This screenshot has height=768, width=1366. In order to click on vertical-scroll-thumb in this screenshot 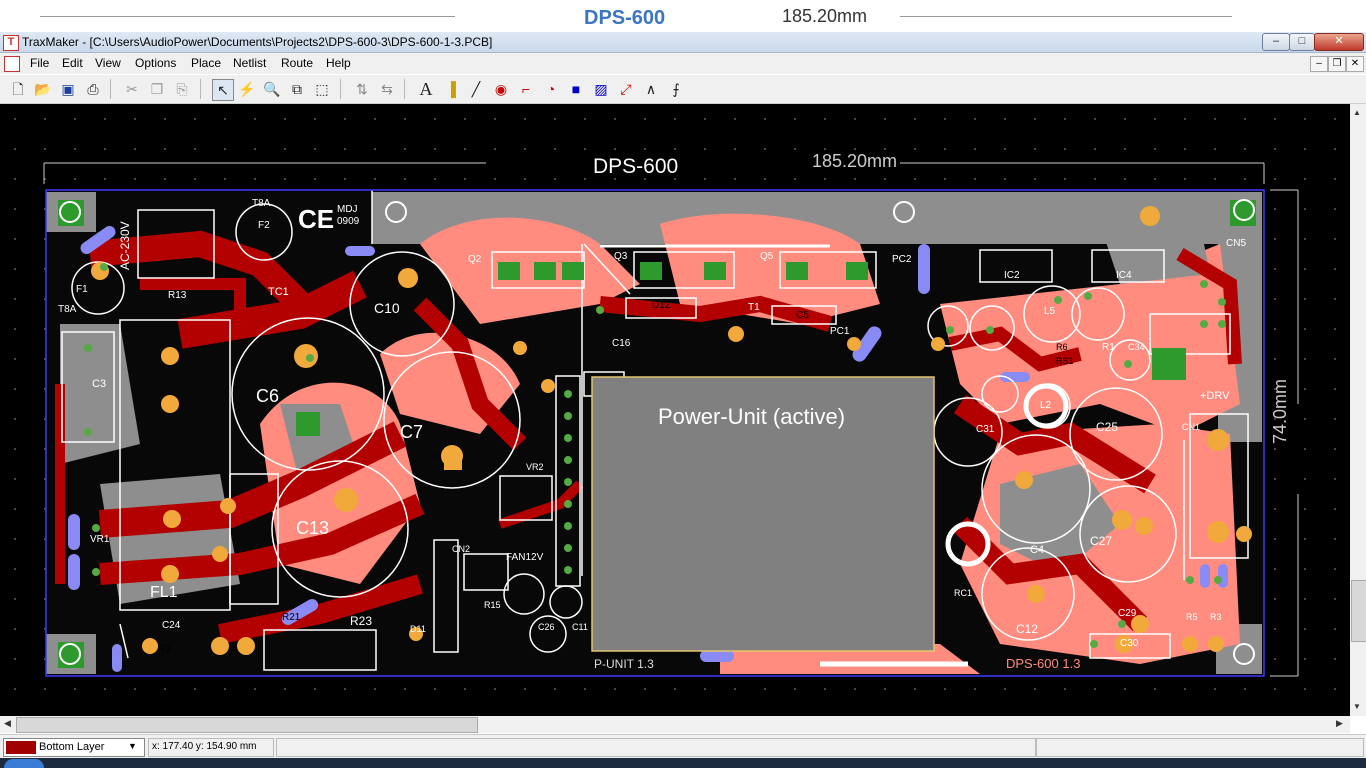, I will do `click(1358, 611)`.